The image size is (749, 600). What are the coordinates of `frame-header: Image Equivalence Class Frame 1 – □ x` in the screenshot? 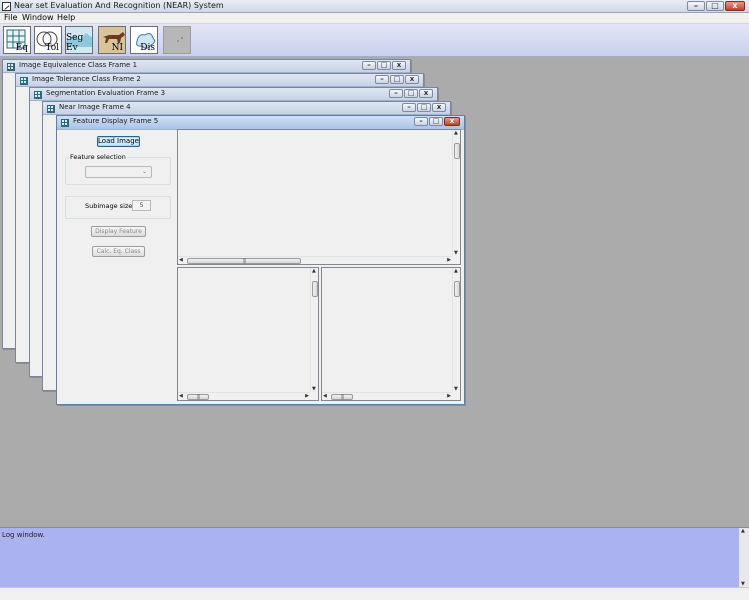 It's located at (206, 66).